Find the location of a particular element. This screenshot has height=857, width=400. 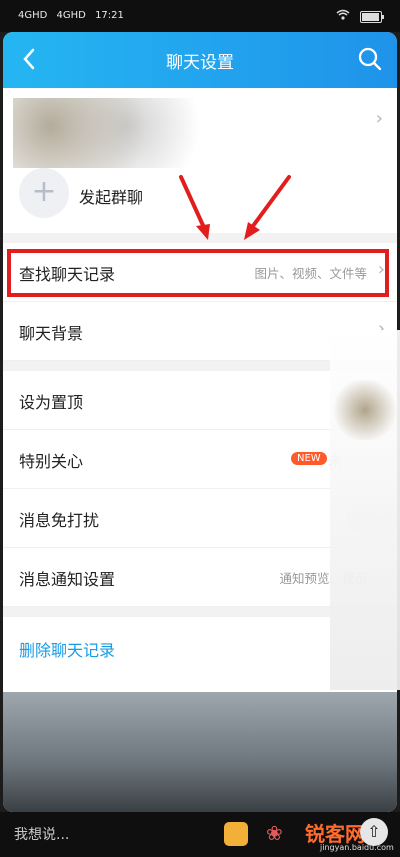

battery-icon is located at coordinates (372, 16).